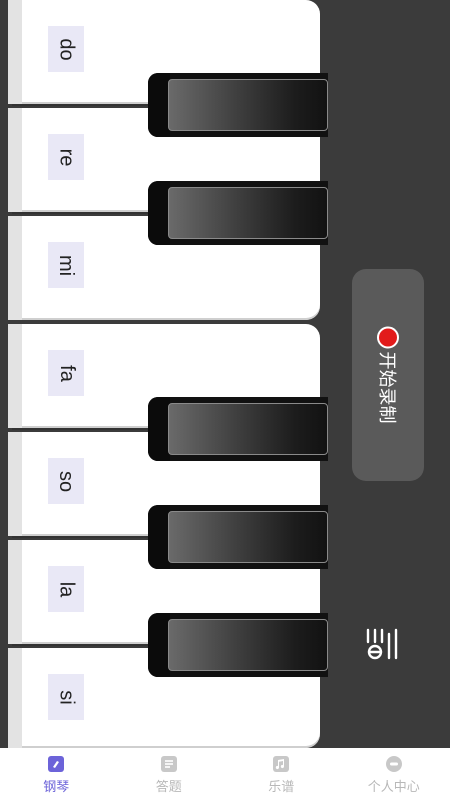 The height and width of the screenshot is (800, 450). What do you see at coordinates (386, 387) in the screenshot?
I see `record-label: 开始录制` at bounding box center [386, 387].